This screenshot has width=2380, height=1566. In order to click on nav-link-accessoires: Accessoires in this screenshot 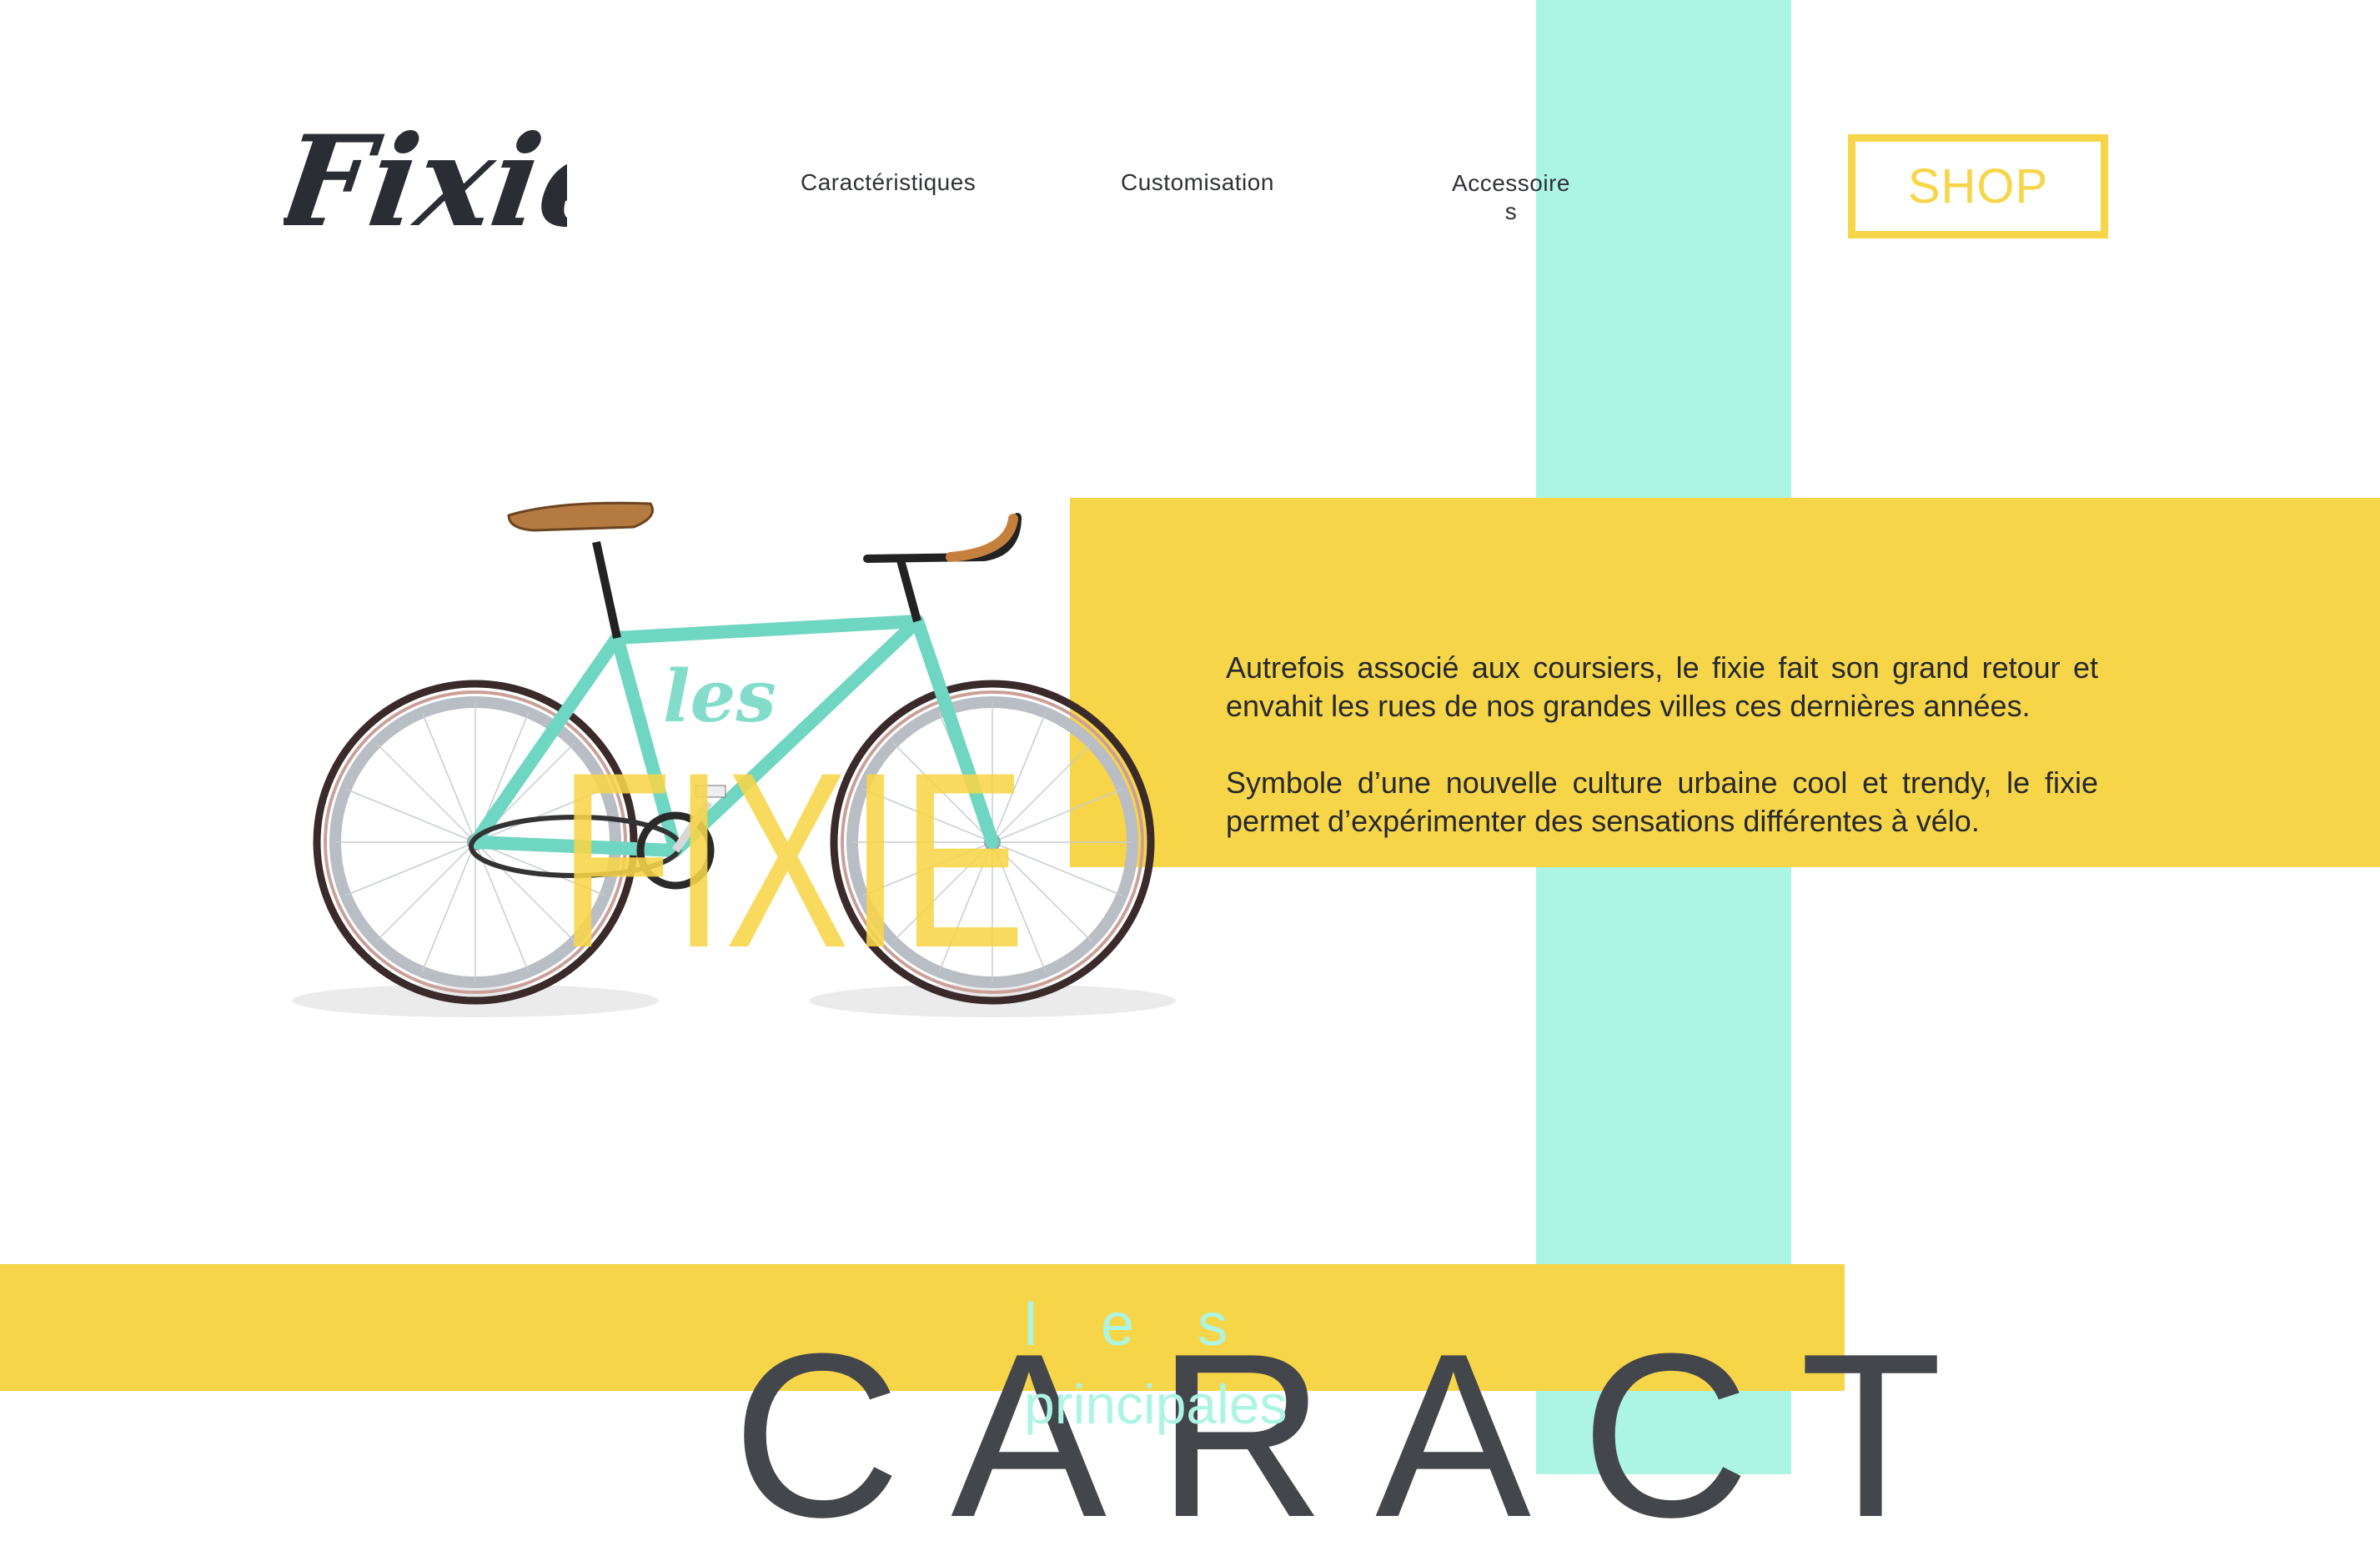, I will do `click(1511, 197)`.